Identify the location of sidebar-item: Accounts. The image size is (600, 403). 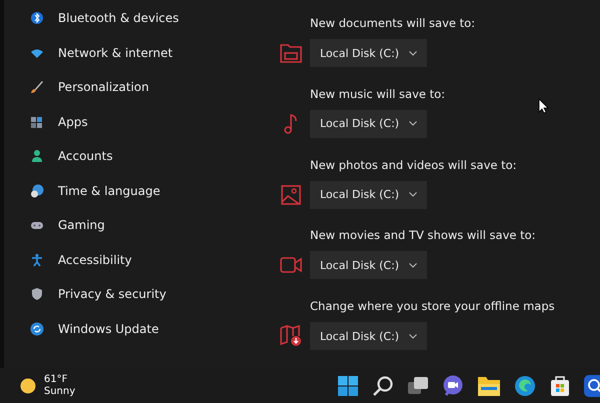
(142, 156).